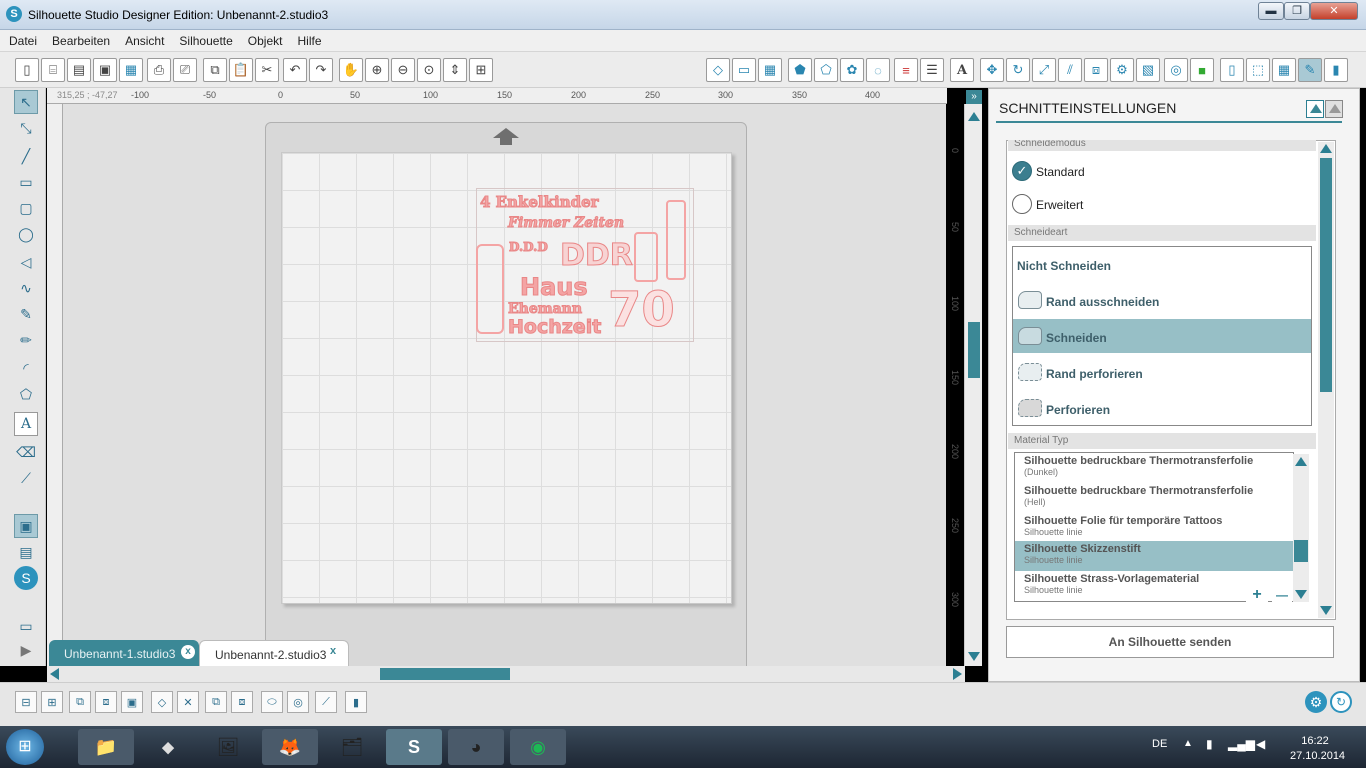  What do you see at coordinates (321, 70) in the screenshot?
I see `redo-icon: ↷` at bounding box center [321, 70].